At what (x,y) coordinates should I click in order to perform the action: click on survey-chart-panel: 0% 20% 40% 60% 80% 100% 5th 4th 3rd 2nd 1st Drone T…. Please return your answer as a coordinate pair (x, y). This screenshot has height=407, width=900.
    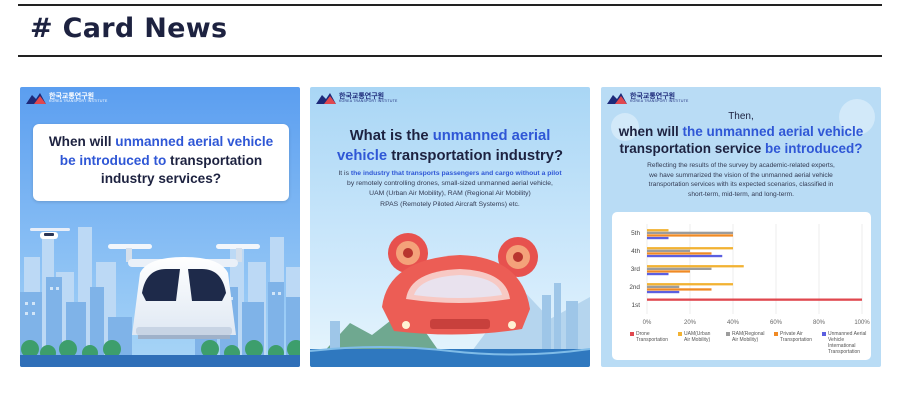
    Looking at the image, I should click on (741, 286).